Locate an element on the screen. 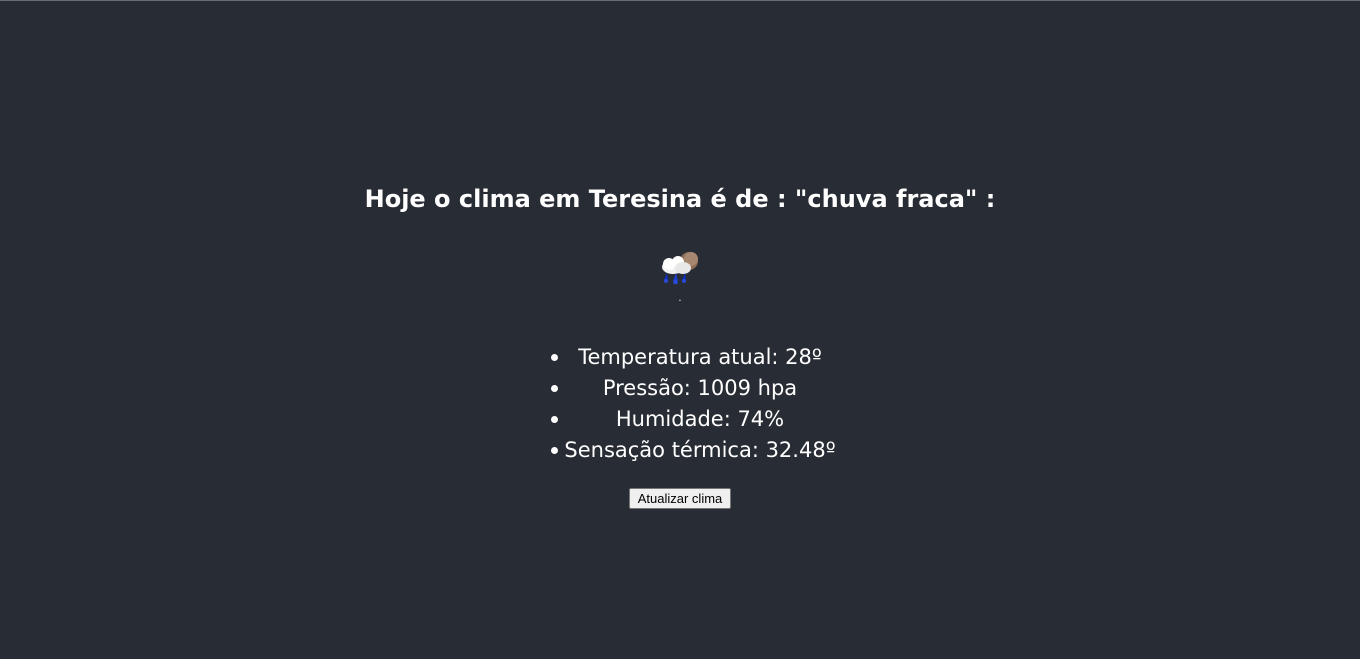 The image size is (1360, 659). list-item: Pressão: 1009 hpa is located at coordinates (700, 388).